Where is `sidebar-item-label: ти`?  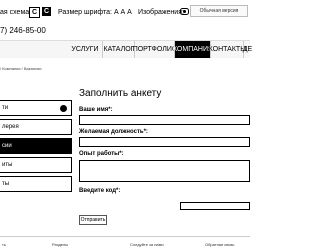
sidebar-item-label: ти is located at coordinates (5, 108).